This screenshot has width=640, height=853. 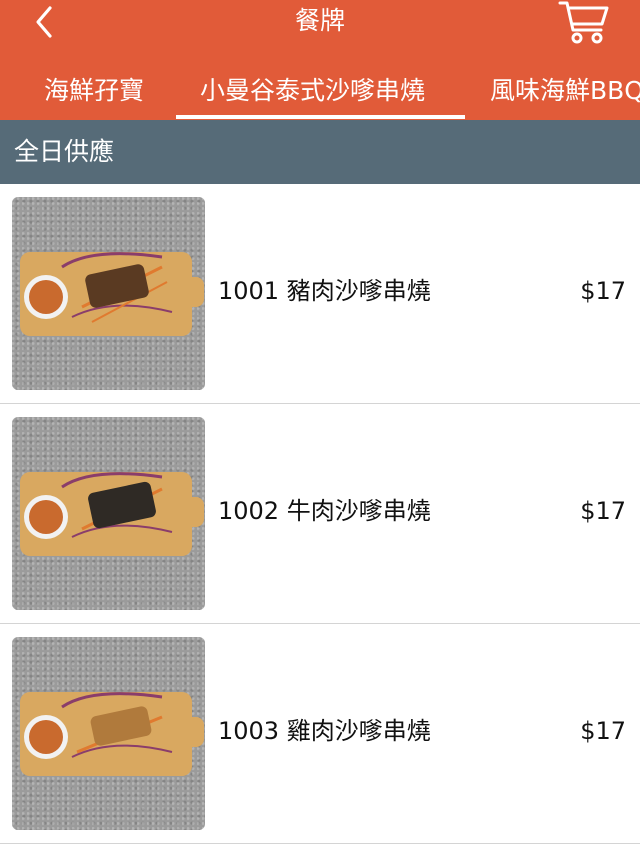 I want to click on tab-seafood-bbq: 風味海鮮BBQ, so click(x=565, y=95).